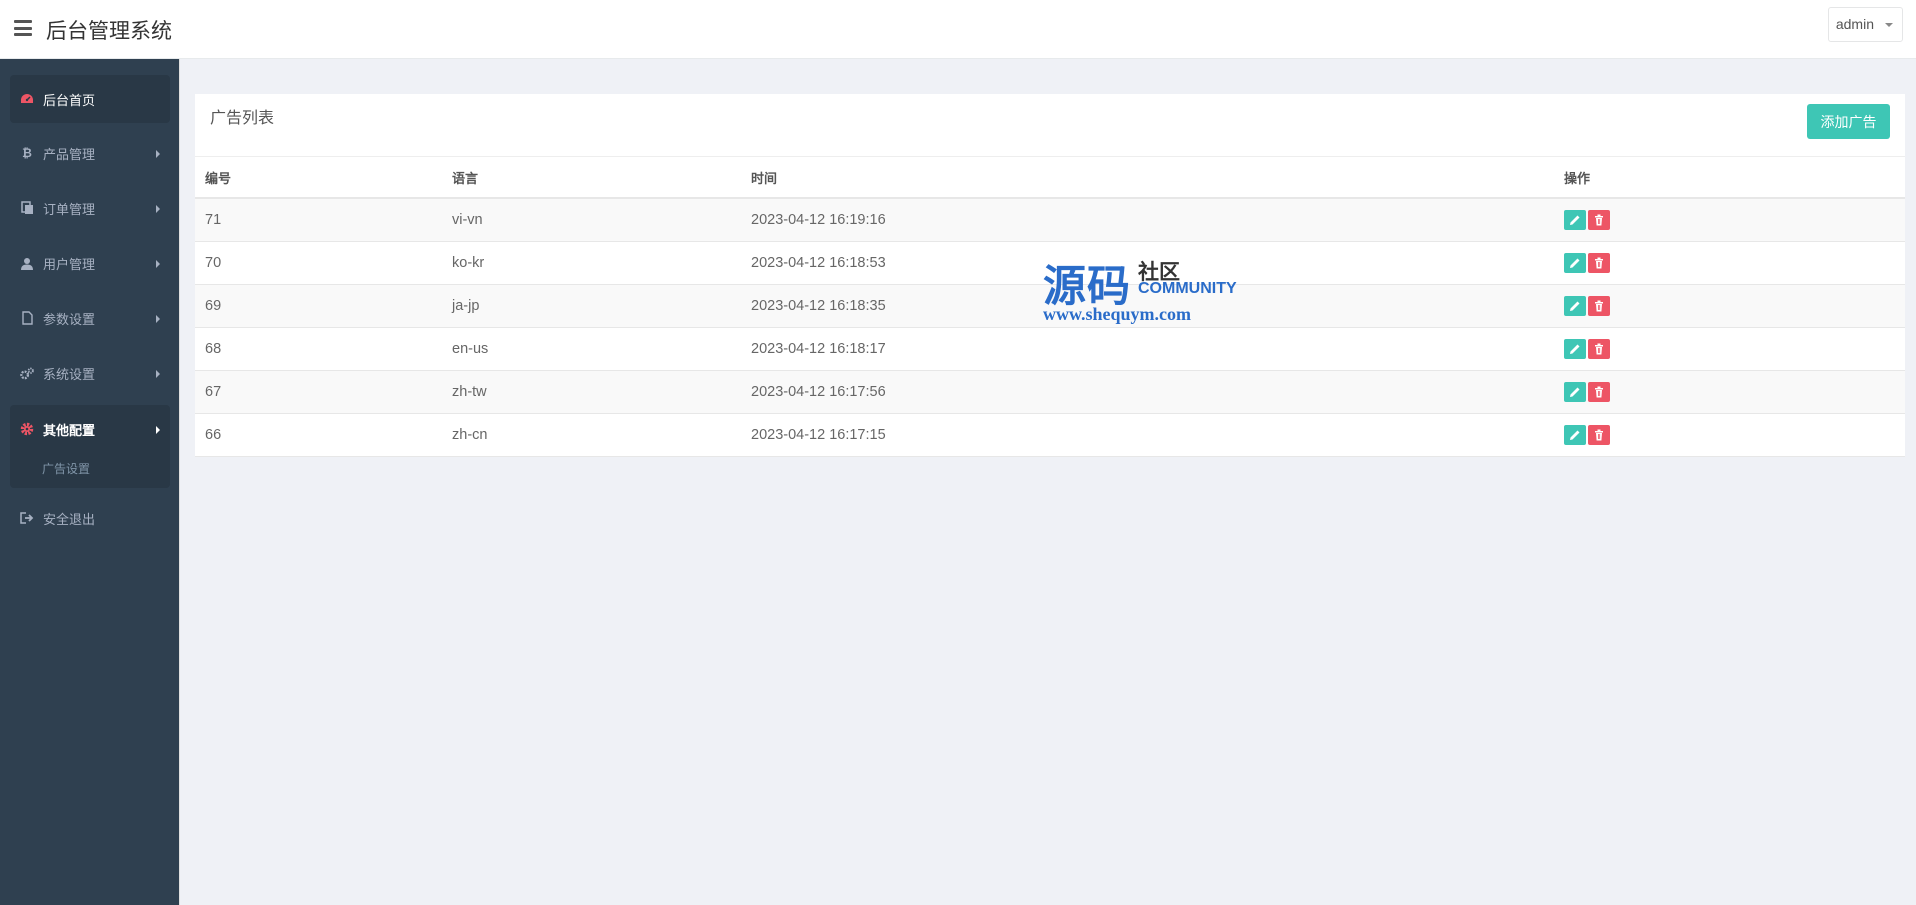 The height and width of the screenshot is (905, 1916). Describe the element at coordinates (23, 28) in the screenshot. I see `menu-toggle-icon` at that location.